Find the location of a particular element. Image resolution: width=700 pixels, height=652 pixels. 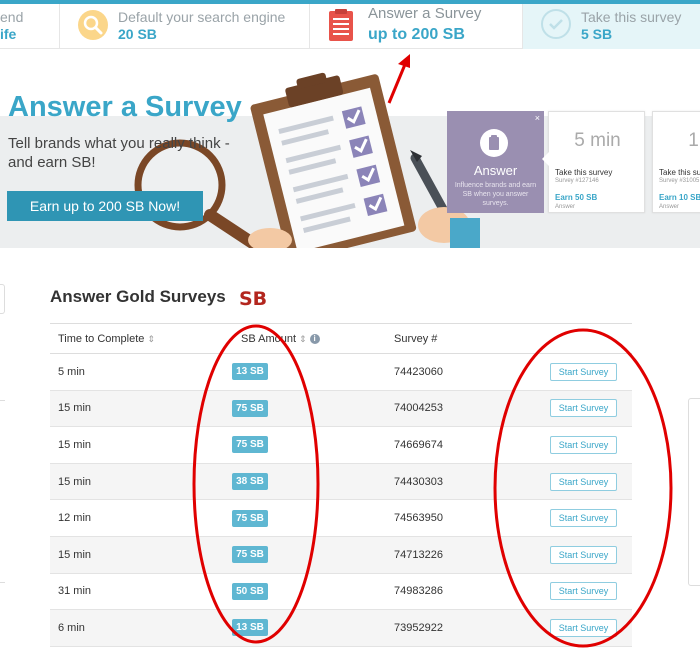

sb-badge: 38 SB is located at coordinates (250, 482).